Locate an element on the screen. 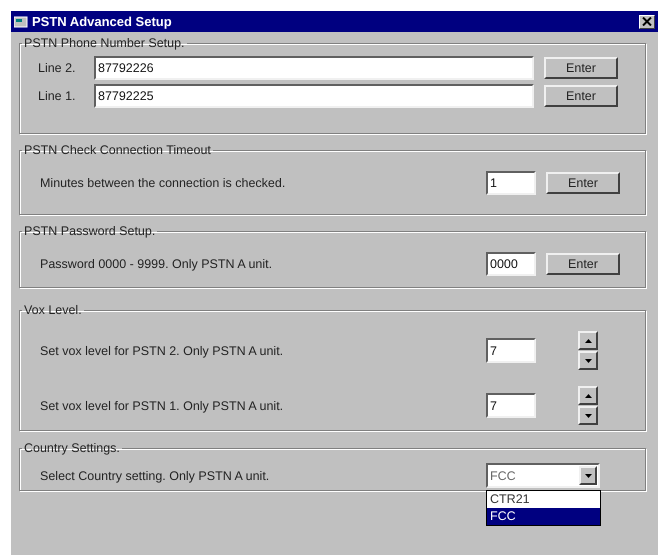 This screenshot has height=555, width=658. group-title: PSTN Phone Number Setup. is located at coordinates (104, 43).